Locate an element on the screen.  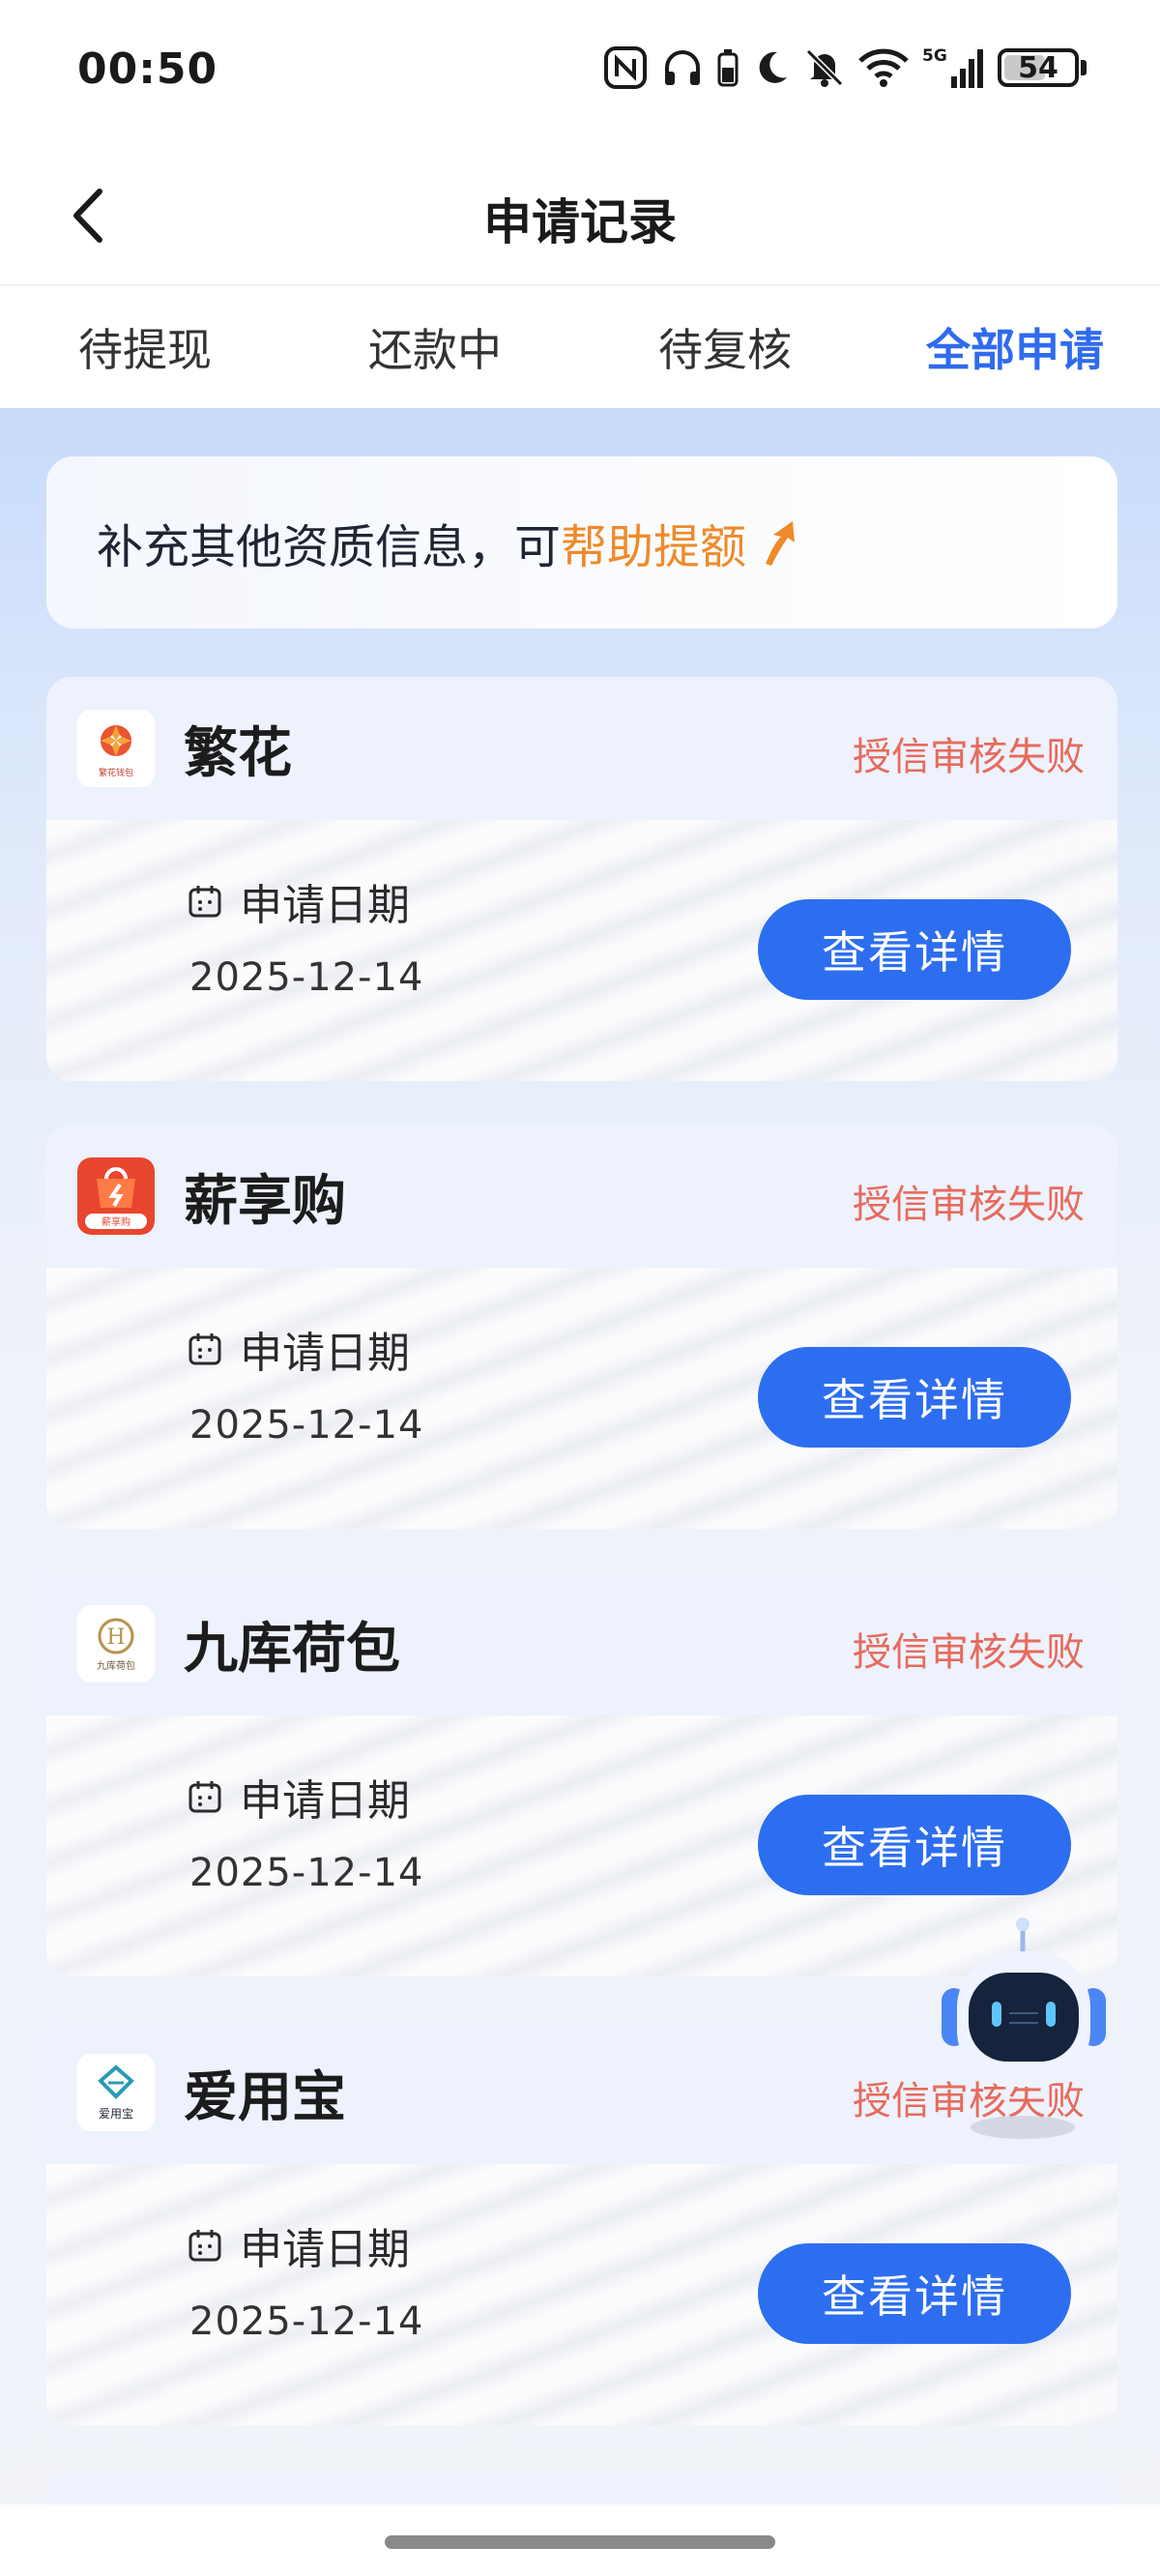
logo-text: 繁花钱包 is located at coordinates (116, 772).